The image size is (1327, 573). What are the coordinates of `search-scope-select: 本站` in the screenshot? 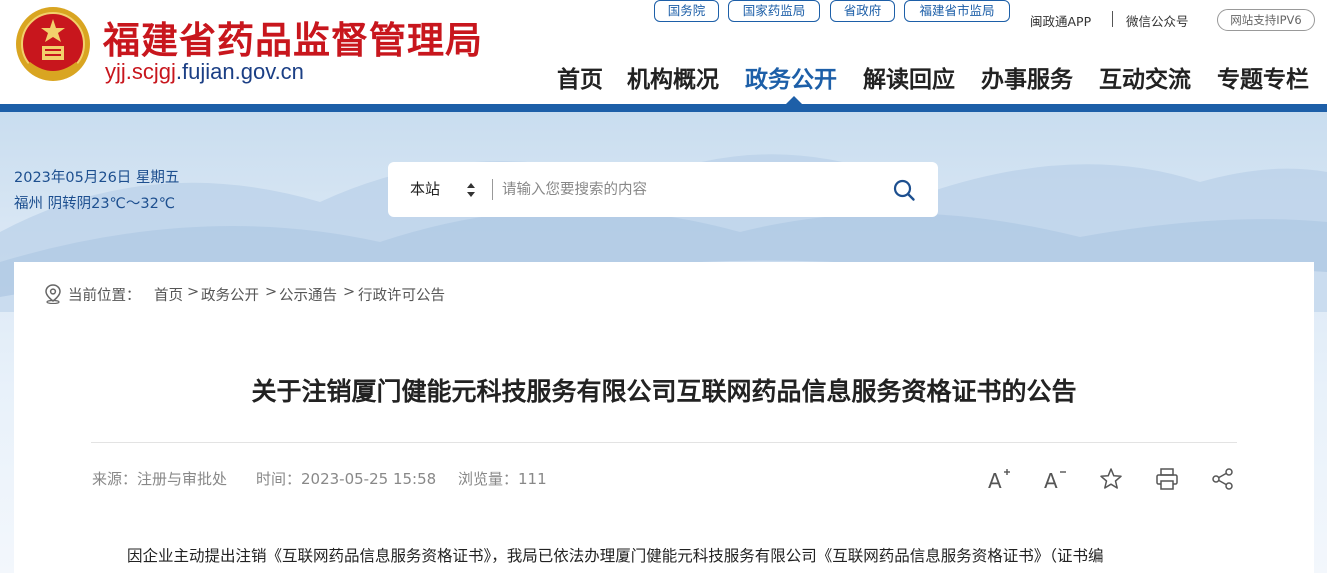 It's located at (425, 189).